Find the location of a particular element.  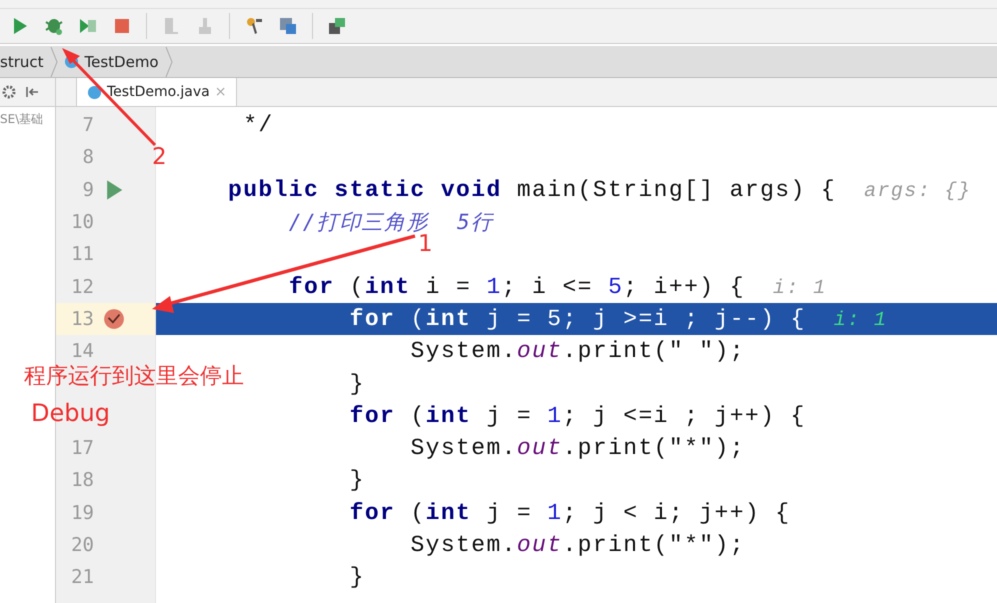

line-number: 17 is located at coordinates (82, 448).